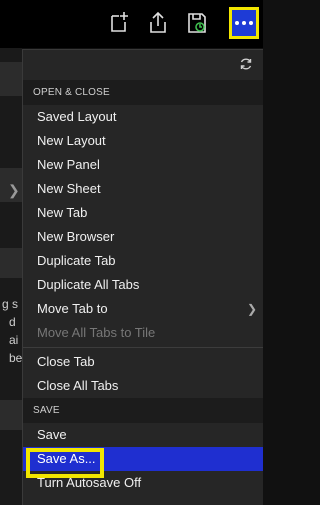 The width and height of the screenshot is (320, 505). What do you see at coordinates (143, 410) in the screenshot?
I see `section-header-save: SAVE` at bounding box center [143, 410].